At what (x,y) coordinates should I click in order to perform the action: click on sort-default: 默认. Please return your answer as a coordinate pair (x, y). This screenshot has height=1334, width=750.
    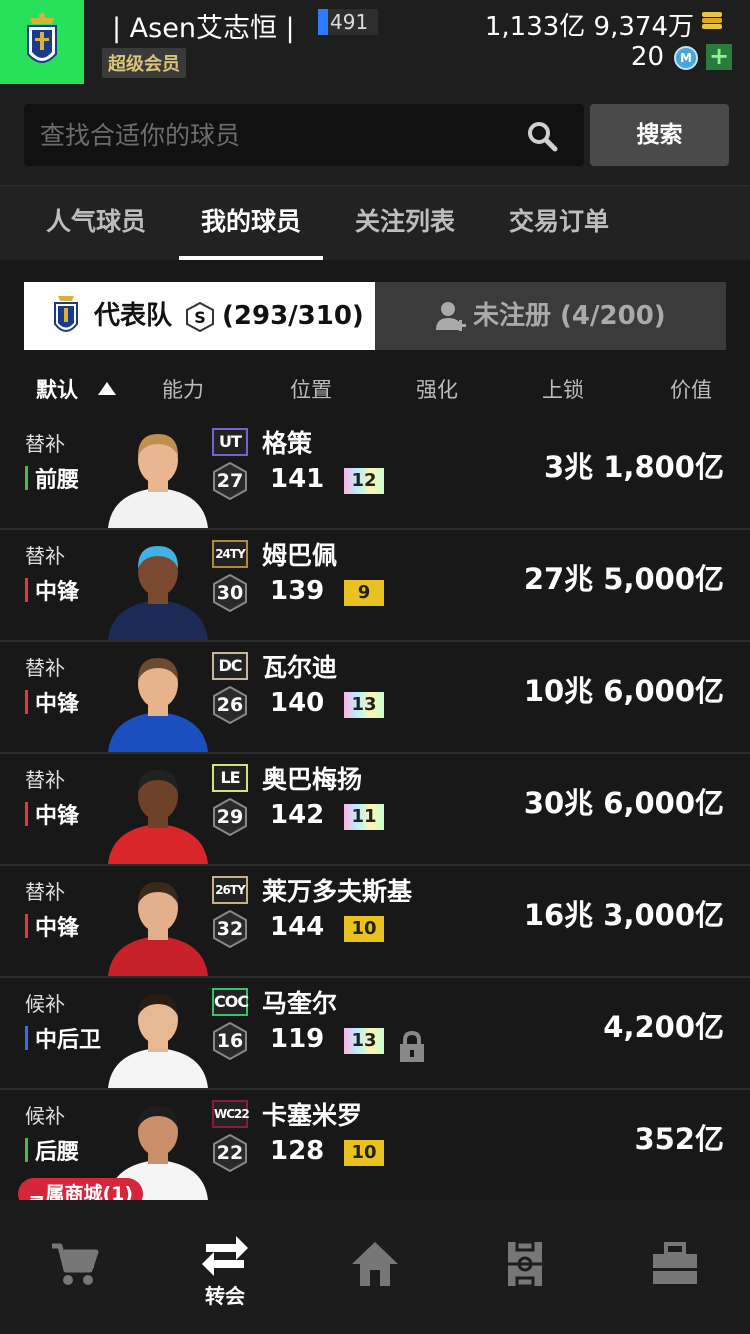
    Looking at the image, I should click on (57, 389).